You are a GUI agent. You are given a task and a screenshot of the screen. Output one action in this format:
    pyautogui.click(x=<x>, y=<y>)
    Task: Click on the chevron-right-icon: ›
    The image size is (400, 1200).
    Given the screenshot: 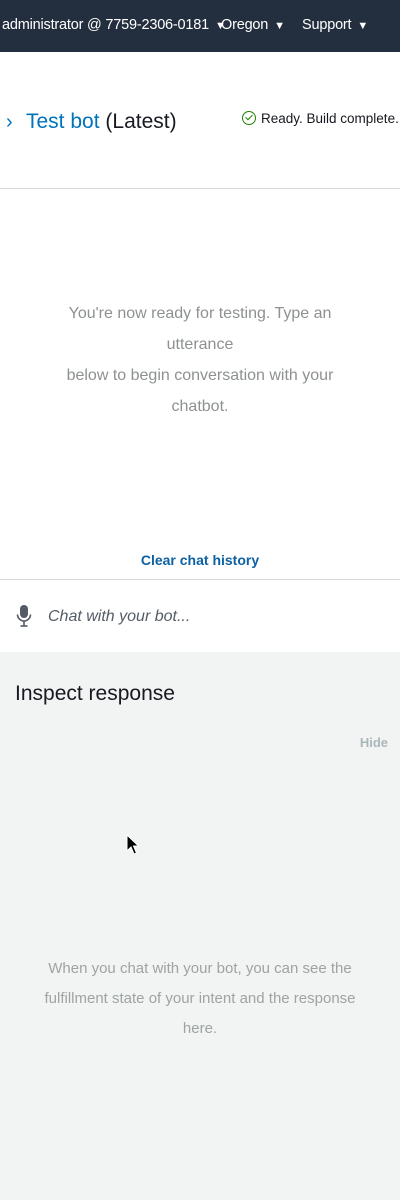 What is the action you would take?
    pyautogui.click(x=9, y=122)
    